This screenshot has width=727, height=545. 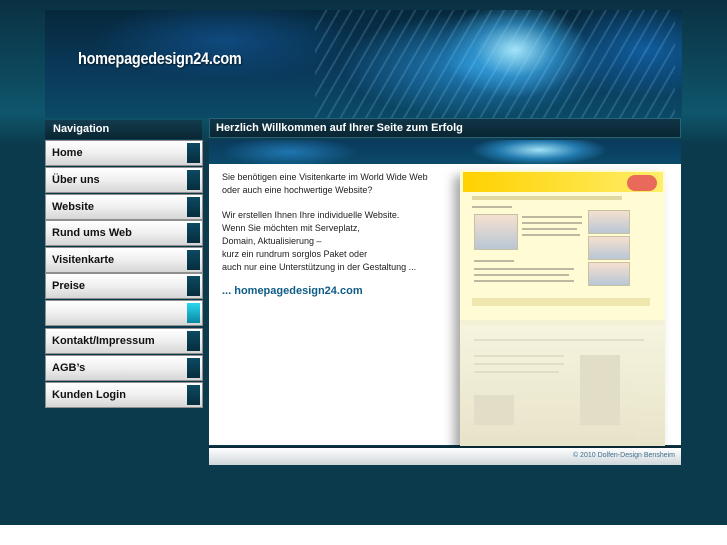 I want to click on nav-item-agb: AGB’s, so click(x=124, y=368).